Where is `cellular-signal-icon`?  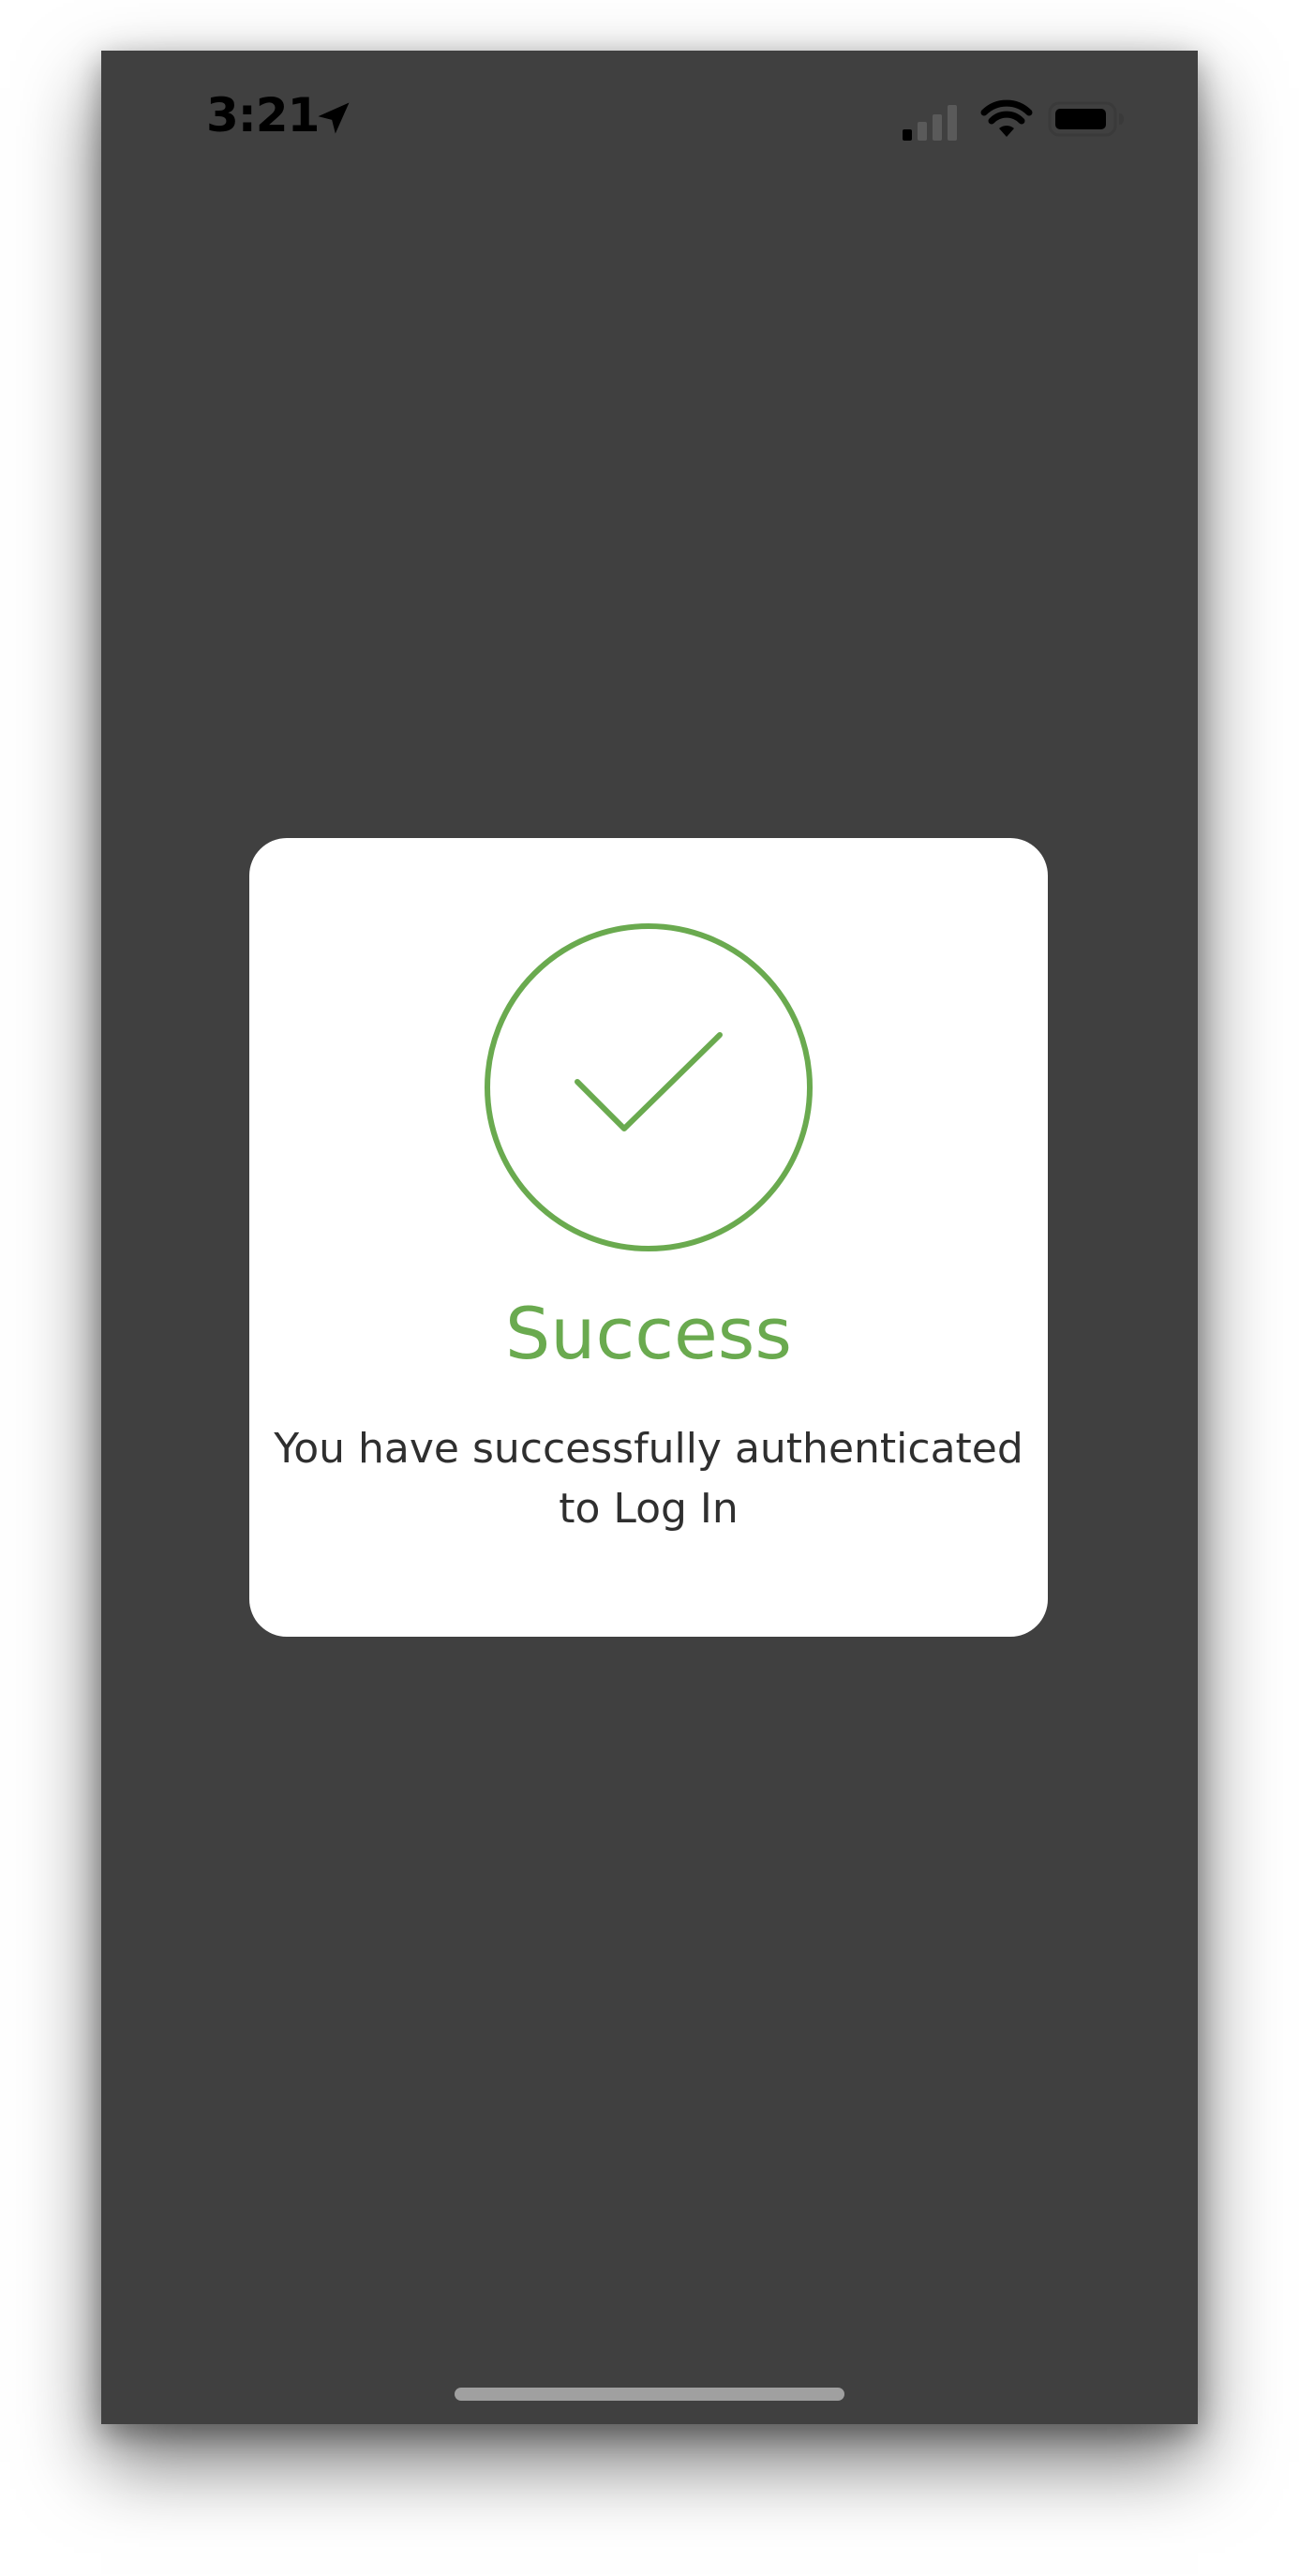
cellular-signal-icon is located at coordinates (930, 123).